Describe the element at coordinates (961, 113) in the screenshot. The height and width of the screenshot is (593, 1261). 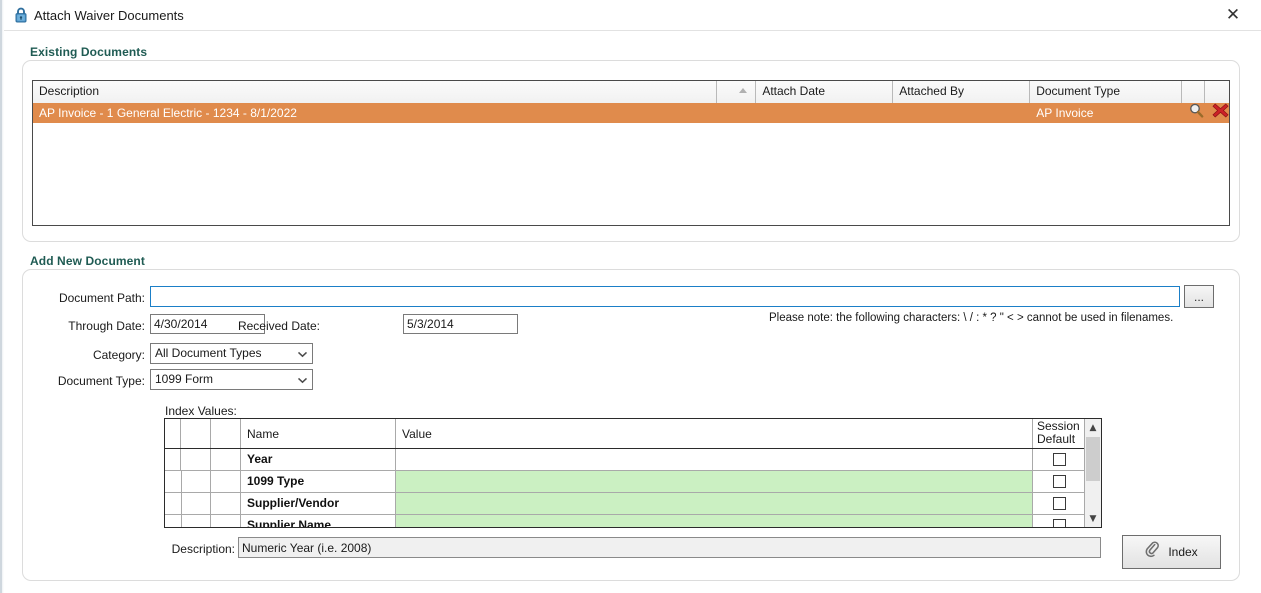
I see `cell-attached-by` at that location.